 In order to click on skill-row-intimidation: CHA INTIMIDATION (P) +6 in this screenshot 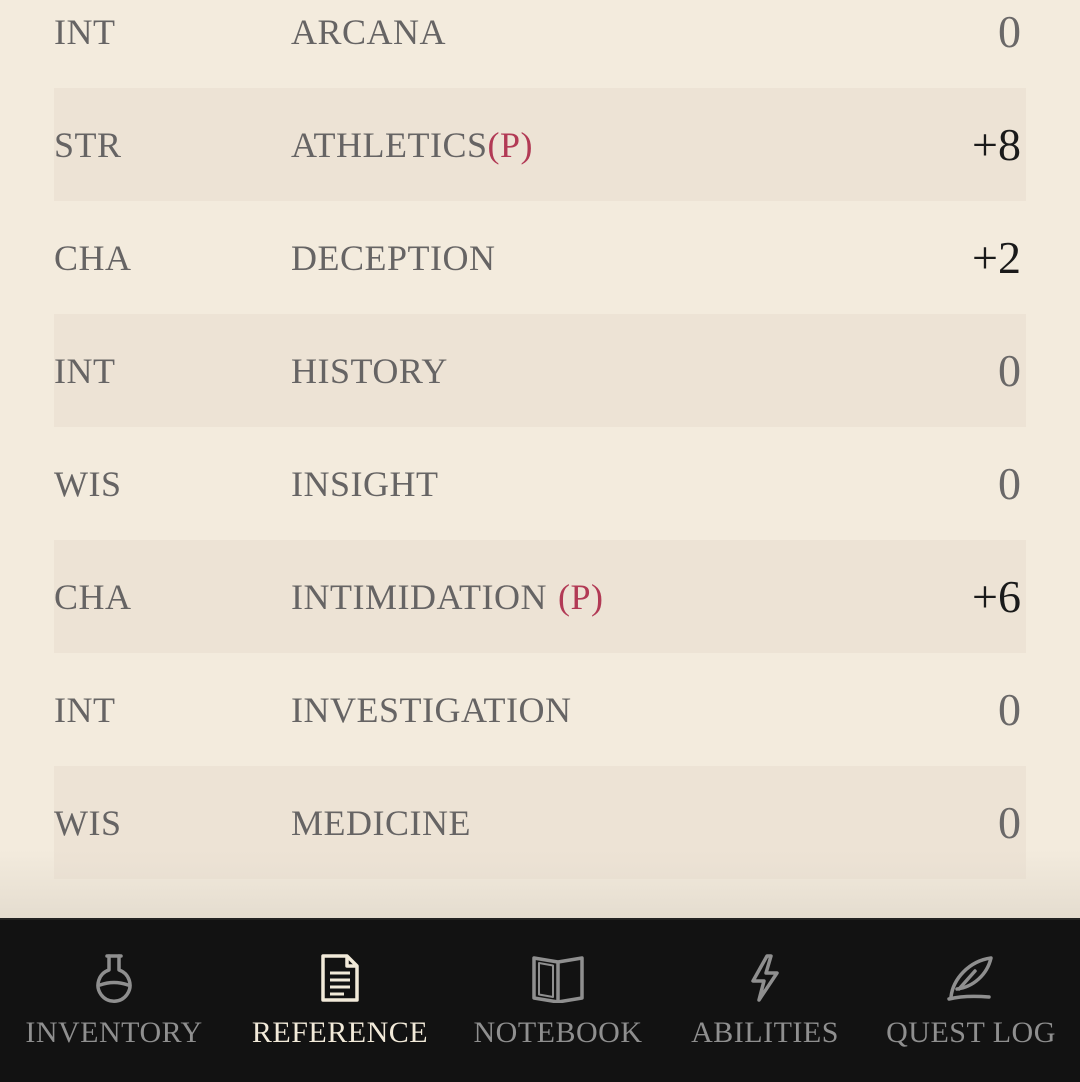, I will do `click(540, 596)`.